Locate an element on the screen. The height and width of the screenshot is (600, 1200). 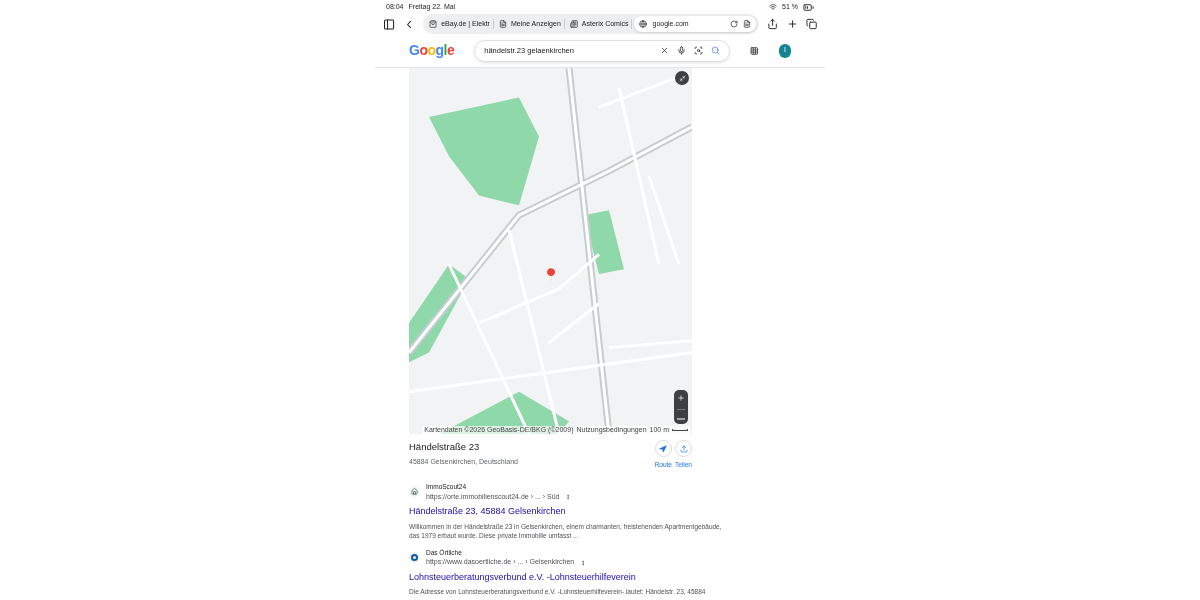
directions-icon is located at coordinates (663, 448).